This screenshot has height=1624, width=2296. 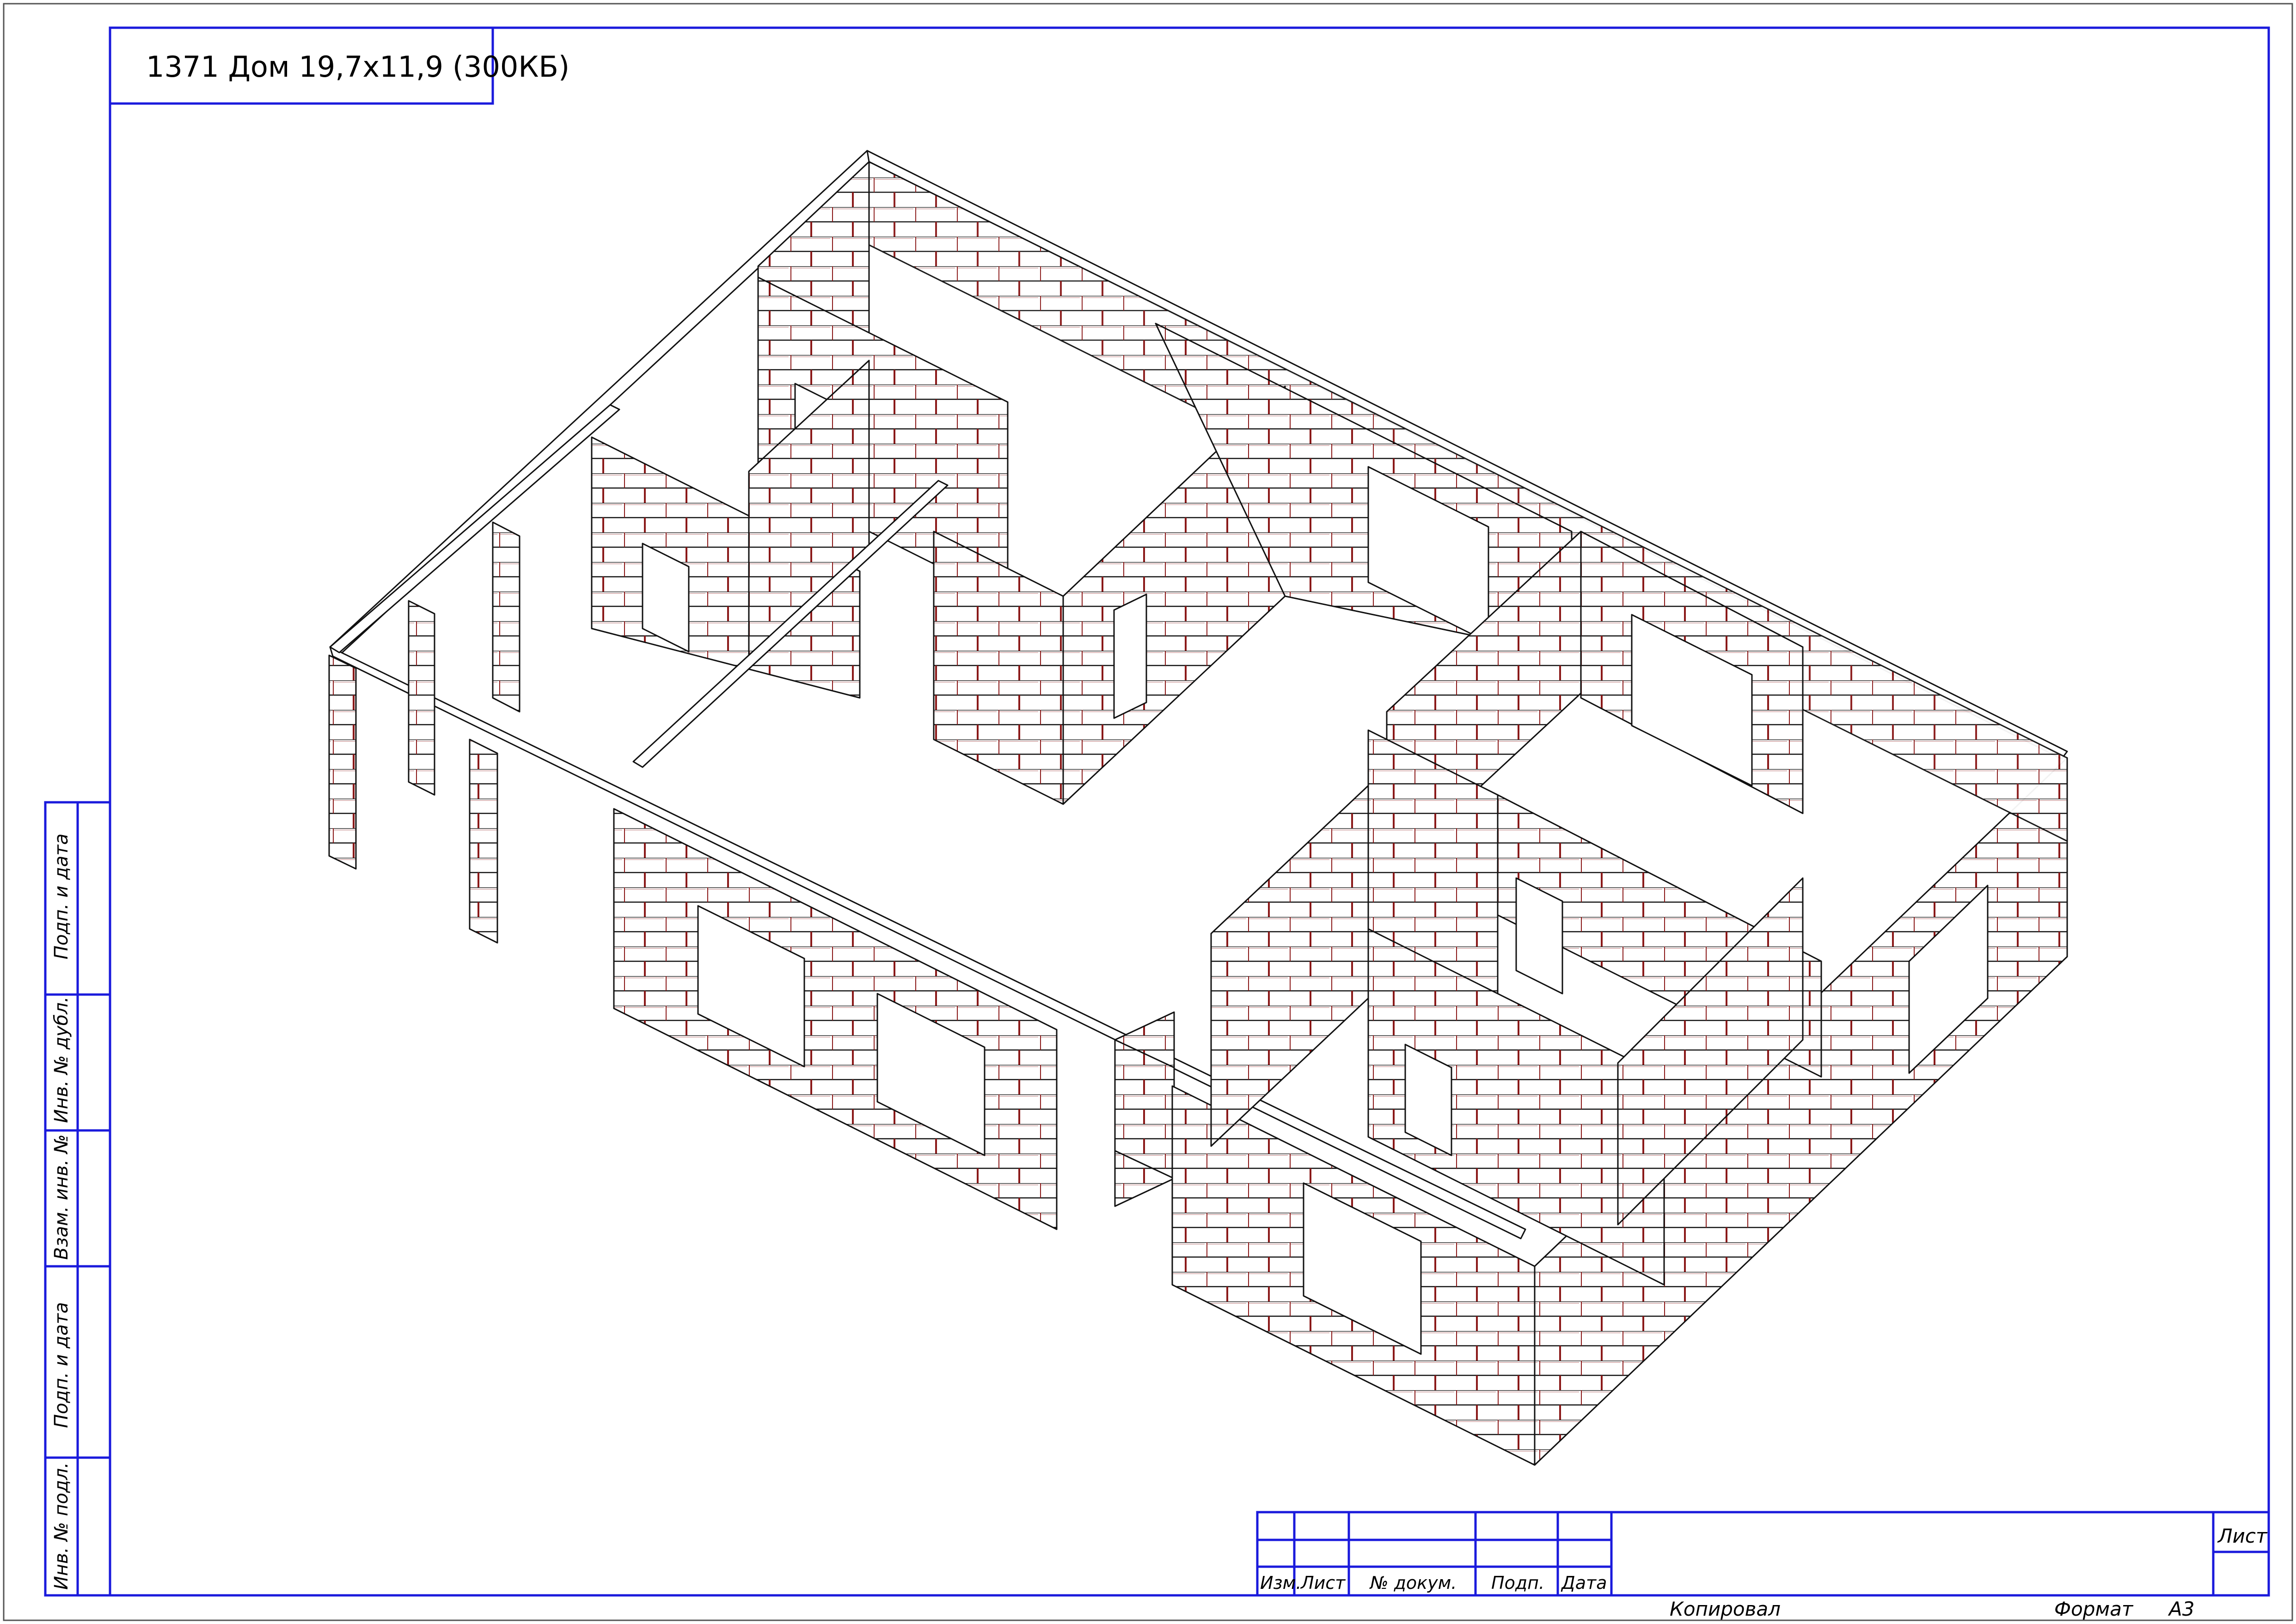 What do you see at coordinates (61, 1526) in the screenshot?
I see `stamp-field-orig-inv: Инв. № подл.` at bounding box center [61, 1526].